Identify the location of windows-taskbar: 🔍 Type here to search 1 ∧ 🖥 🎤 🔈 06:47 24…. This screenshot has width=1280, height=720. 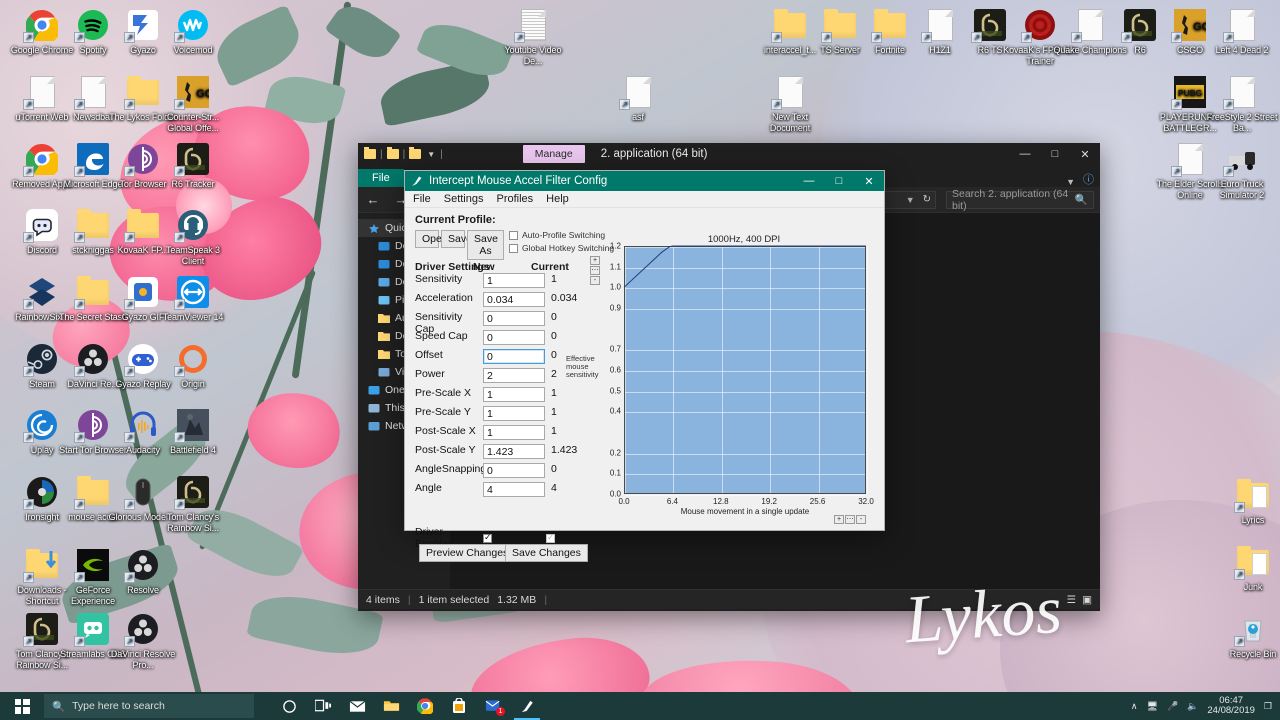
(640, 706).